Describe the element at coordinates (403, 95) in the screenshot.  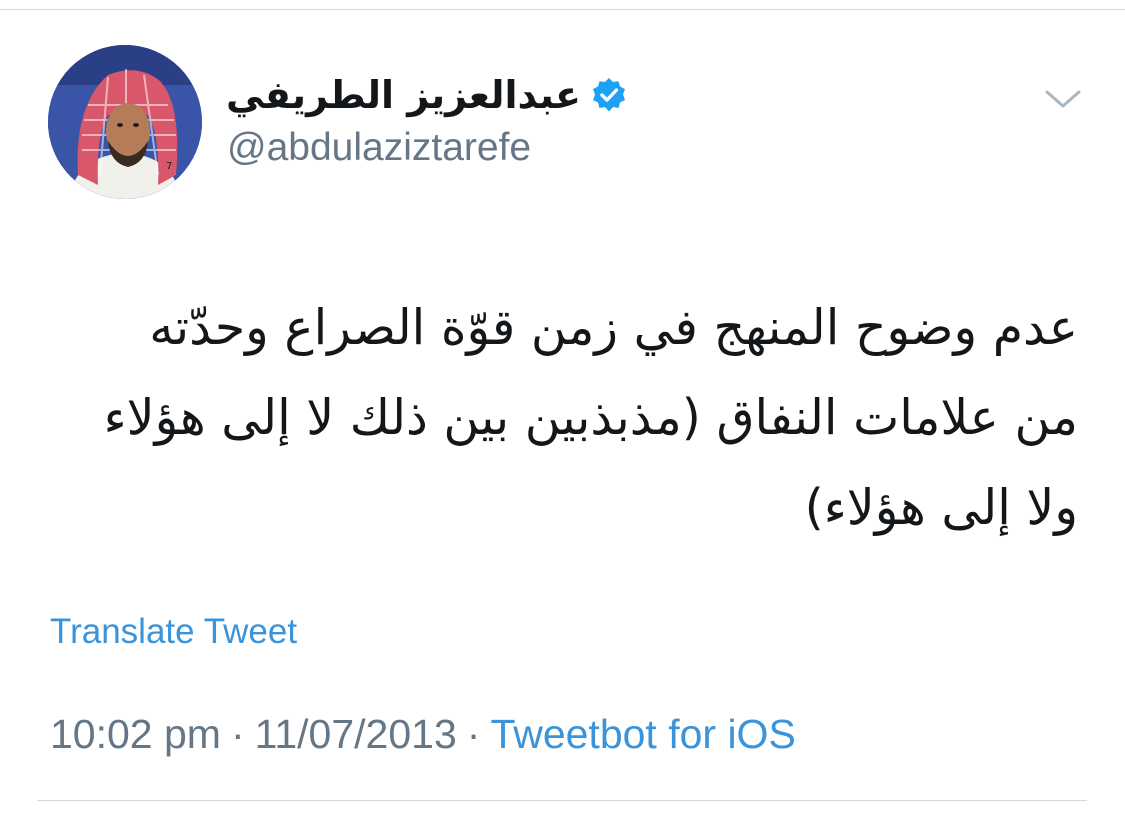
I see `author-display-name: عبدالعزيز الطريفي` at that location.